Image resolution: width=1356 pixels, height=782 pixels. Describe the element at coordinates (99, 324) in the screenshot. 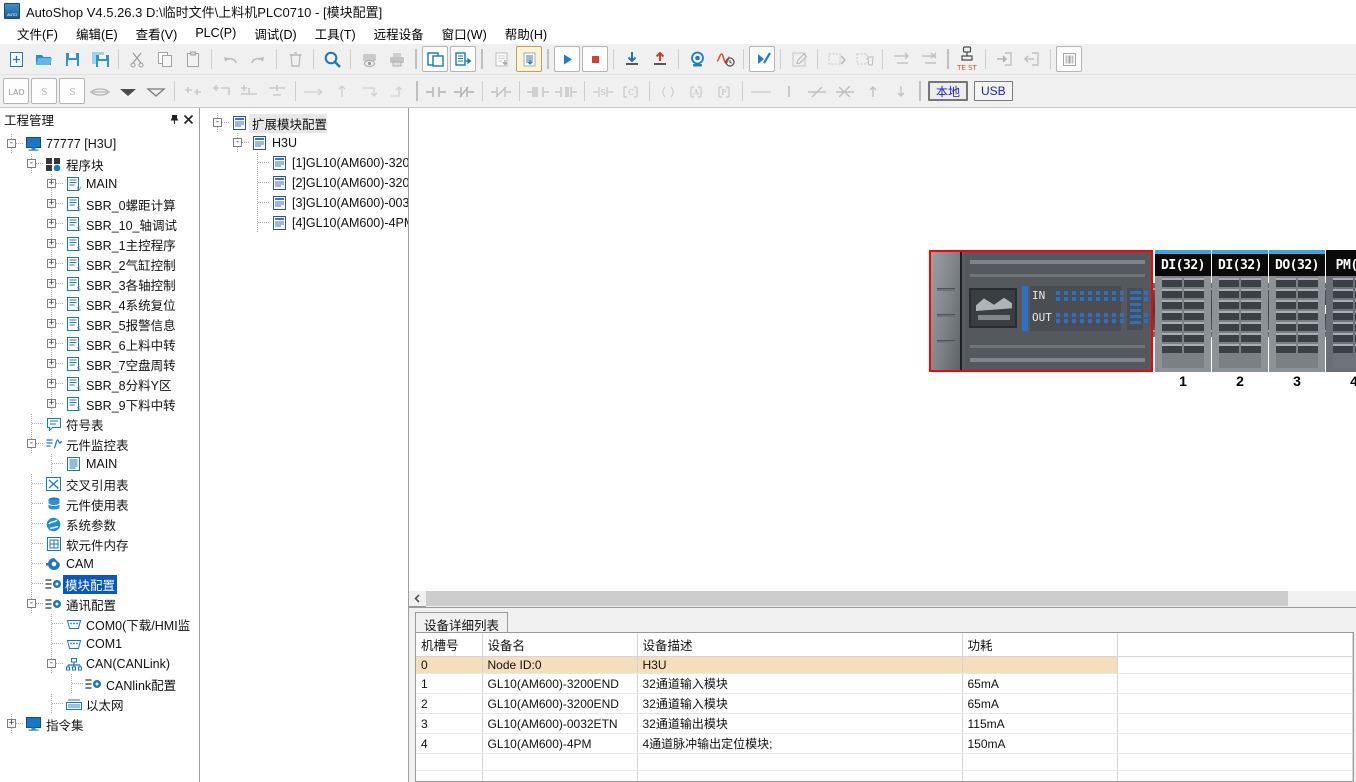

I see `tree-item: + S SBR_5报警信息` at that location.